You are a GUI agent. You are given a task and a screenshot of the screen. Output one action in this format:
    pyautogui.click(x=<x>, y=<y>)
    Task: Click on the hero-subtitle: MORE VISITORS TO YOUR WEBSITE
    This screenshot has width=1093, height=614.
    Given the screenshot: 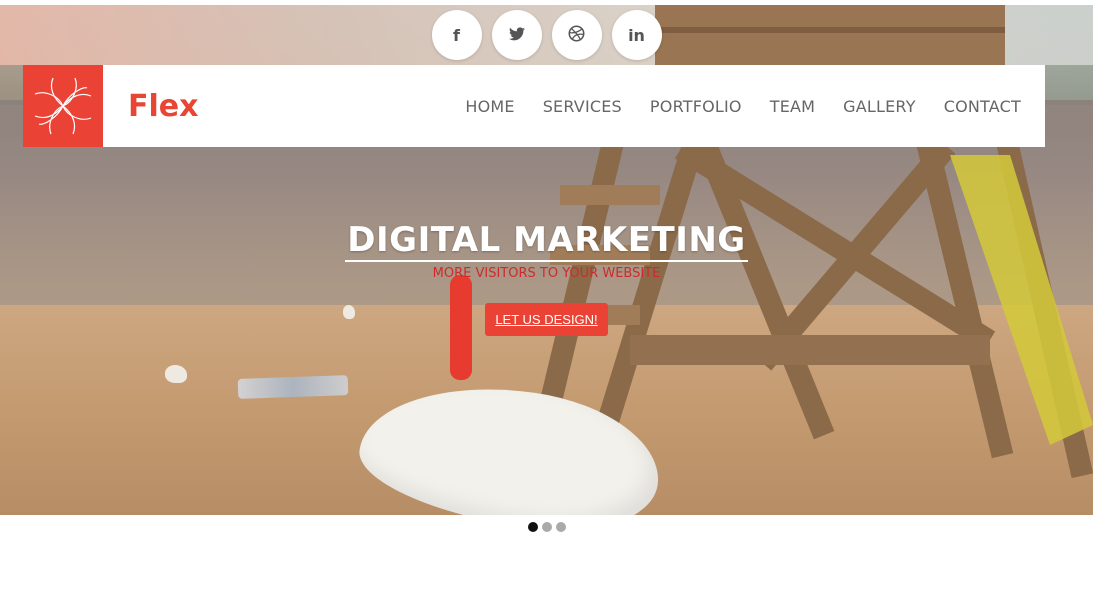 What is the action you would take?
    pyautogui.click(x=546, y=273)
    